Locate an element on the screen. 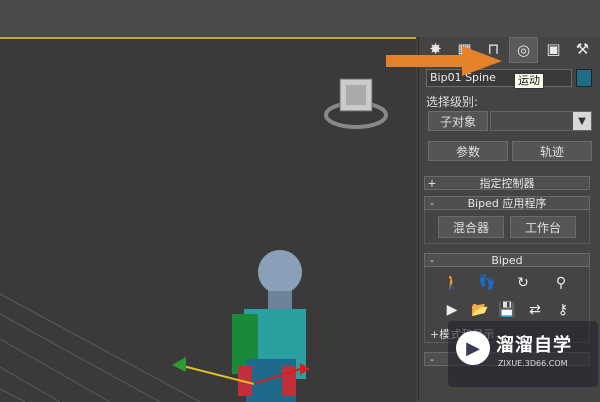 Image resolution: width=600 pixels, height=402 pixels. rollout-title: Biped 应用程序 is located at coordinates (507, 203).